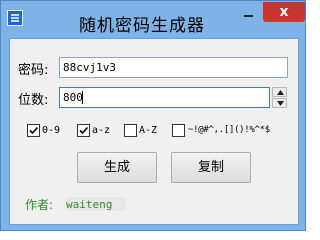 Image resolution: width=320 pixels, height=240 pixels. I want to click on checkbox-symbols, so click(178, 130).